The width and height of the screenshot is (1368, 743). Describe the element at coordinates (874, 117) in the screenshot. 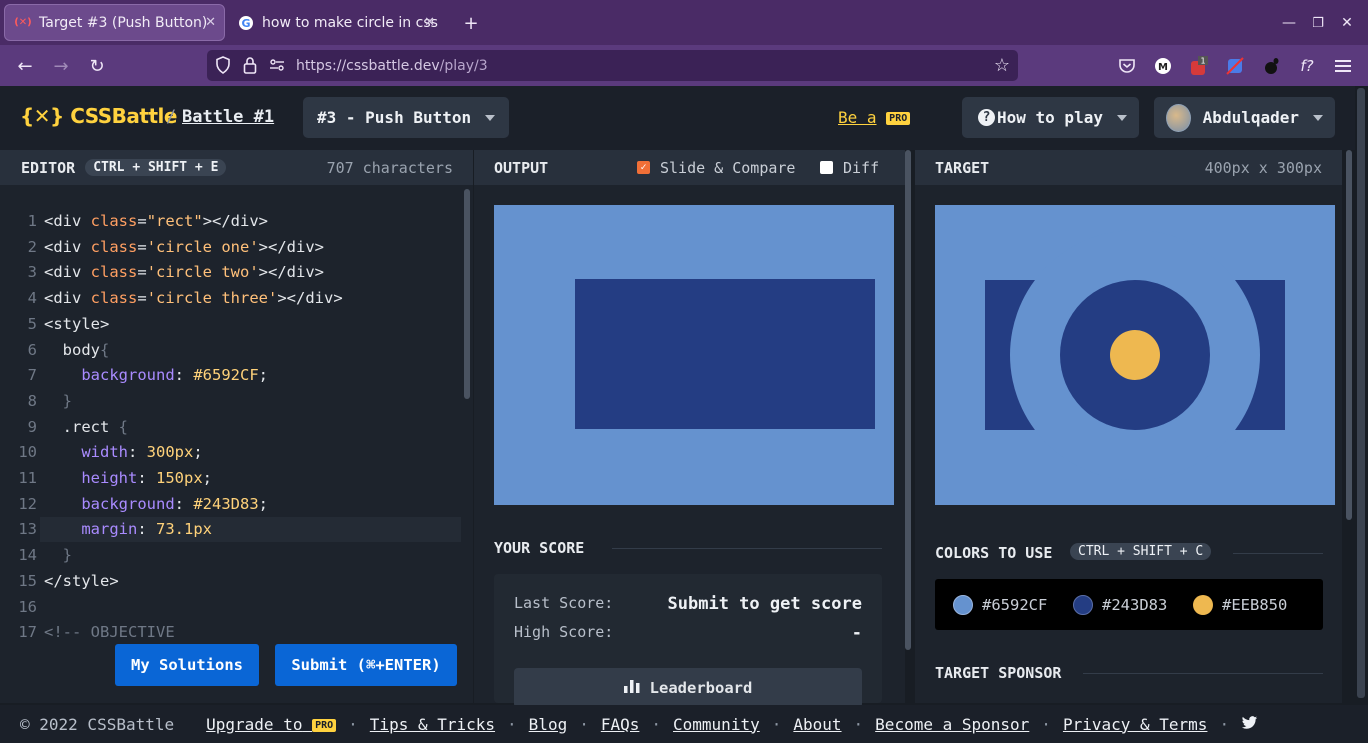

I see `be-a-pro-link: Be a PRO` at that location.